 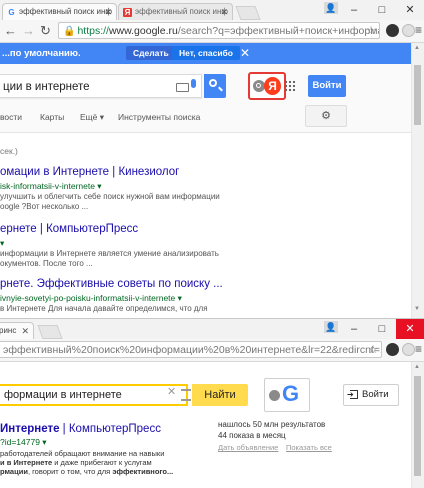 I want to click on result-snippet: и в Интернете и даже прибегают к услугам, so click(x=76, y=462).